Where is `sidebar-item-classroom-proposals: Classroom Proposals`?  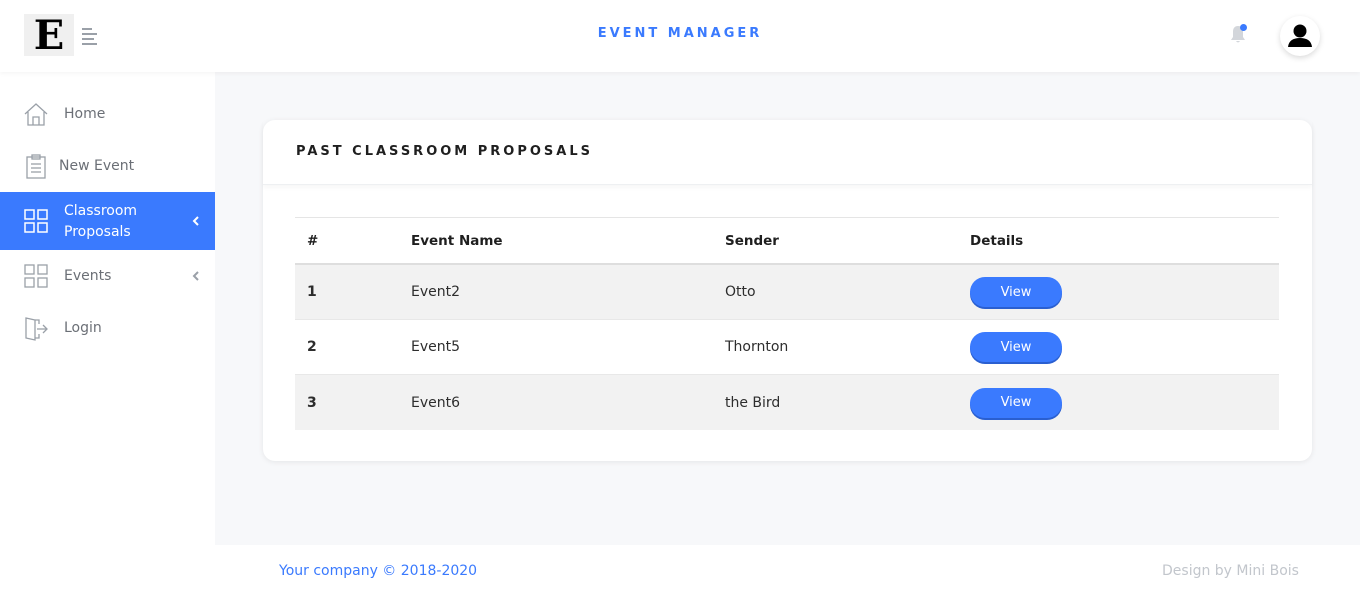 sidebar-item-classroom-proposals: Classroom Proposals is located at coordinates (107, 221).